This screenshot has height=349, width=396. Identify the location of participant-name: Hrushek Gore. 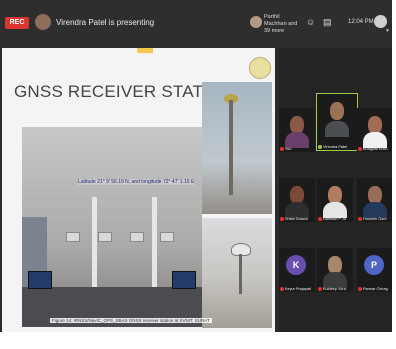
(372, 219).